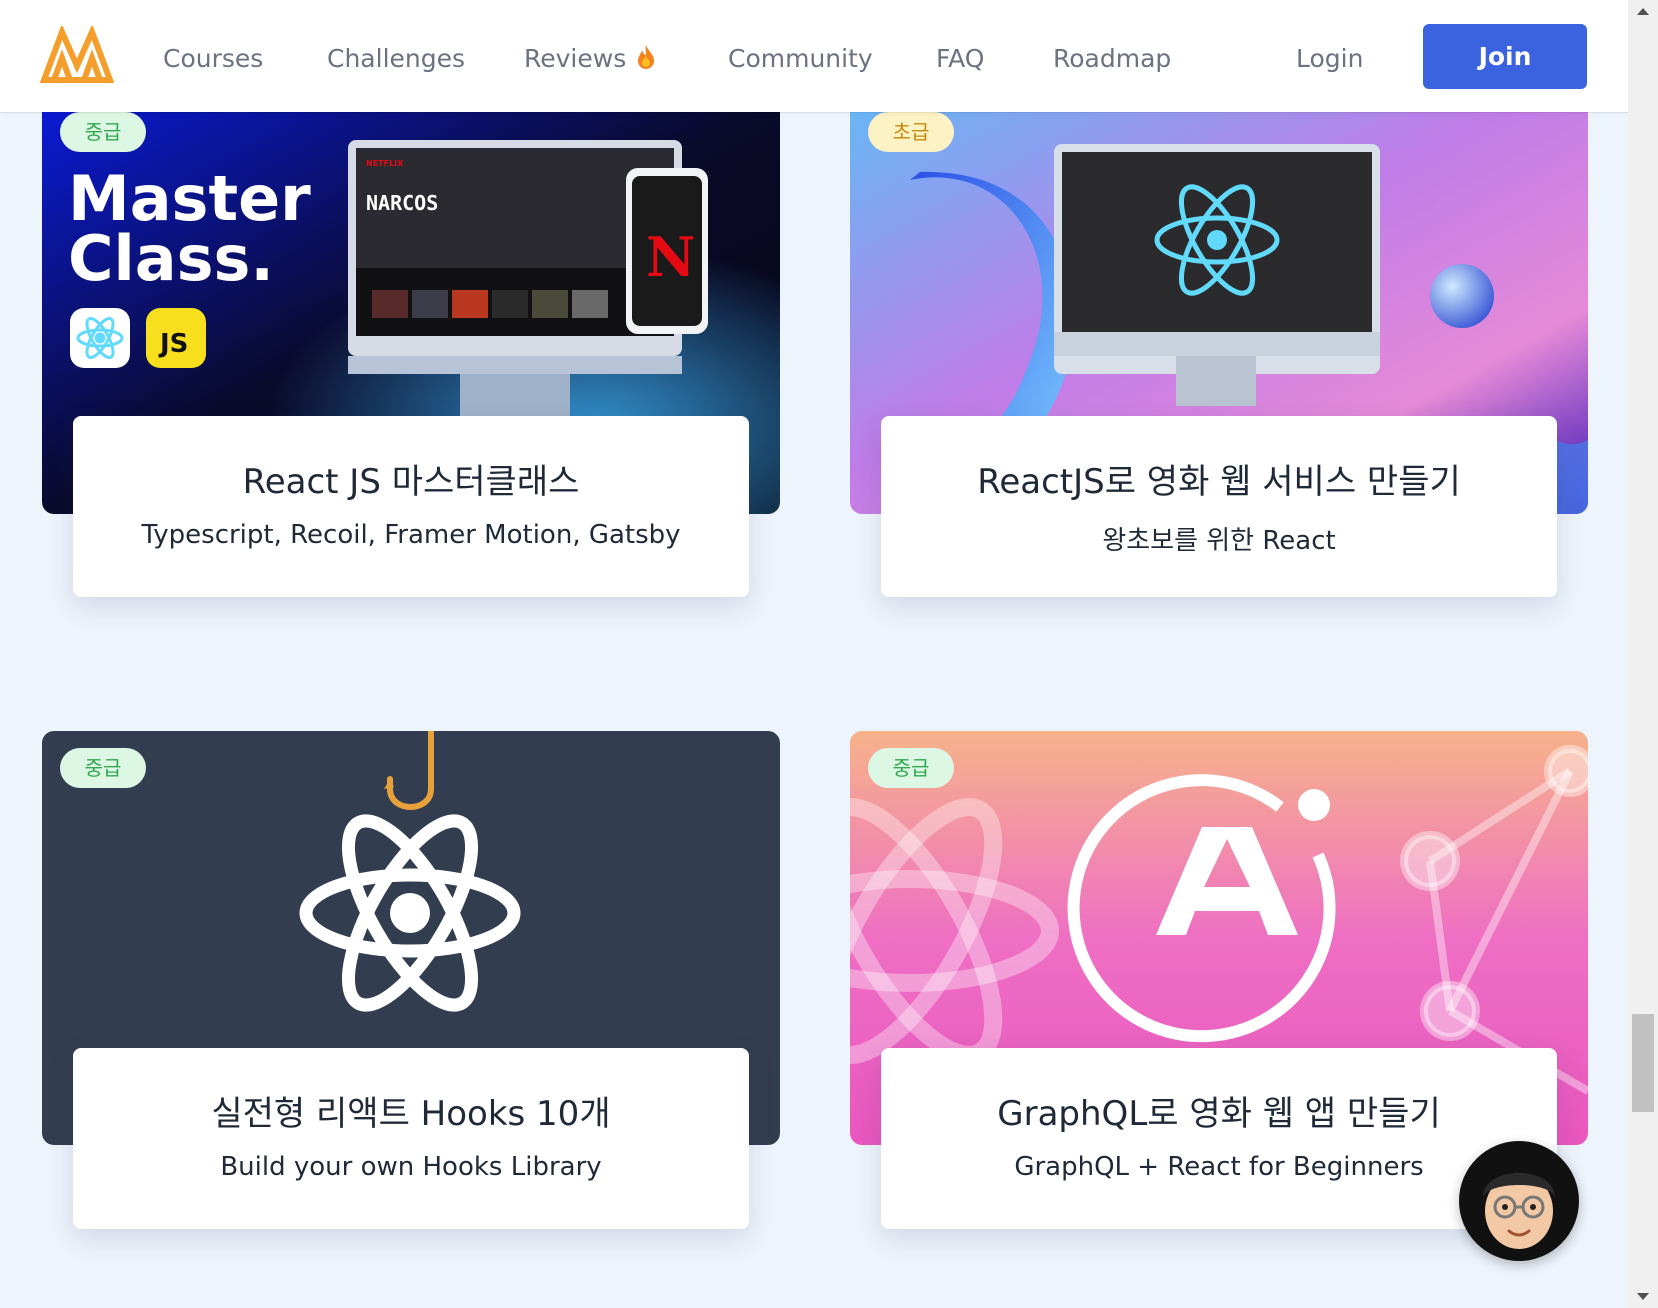 The height and width of the screenshot is (1308, 1658). Describe the element at coordinates (1643, 11) in the screenshot. I see `scroll-up-arrow-icon` at that location.